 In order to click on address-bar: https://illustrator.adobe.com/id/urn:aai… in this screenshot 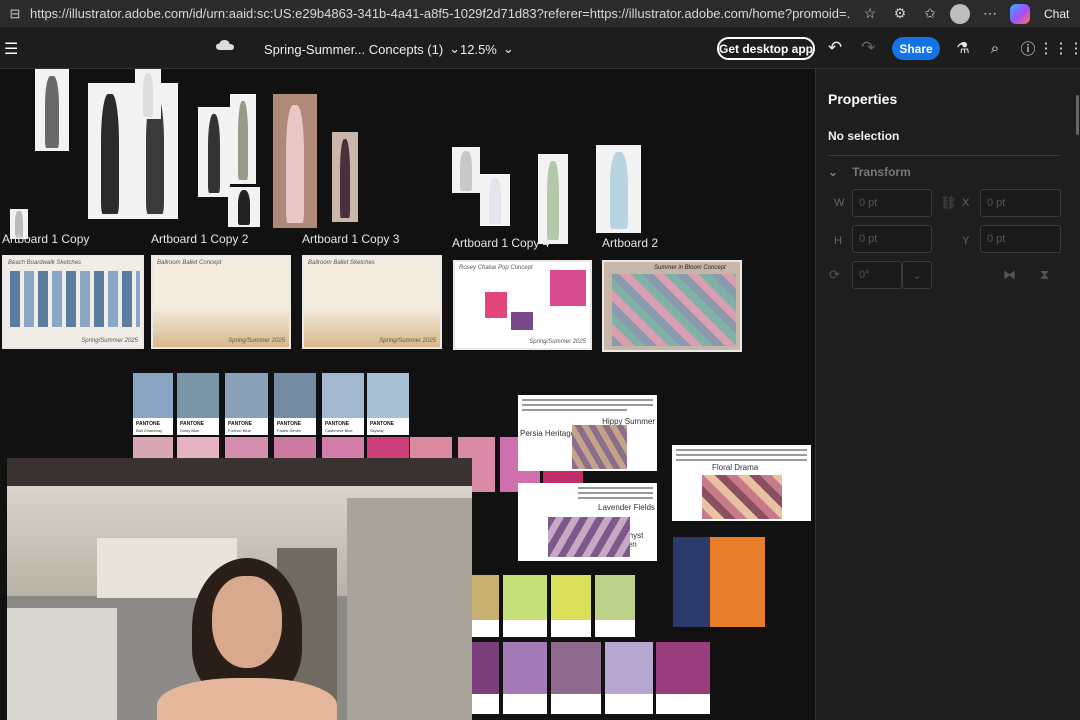, I will do `click(440, 13)`.